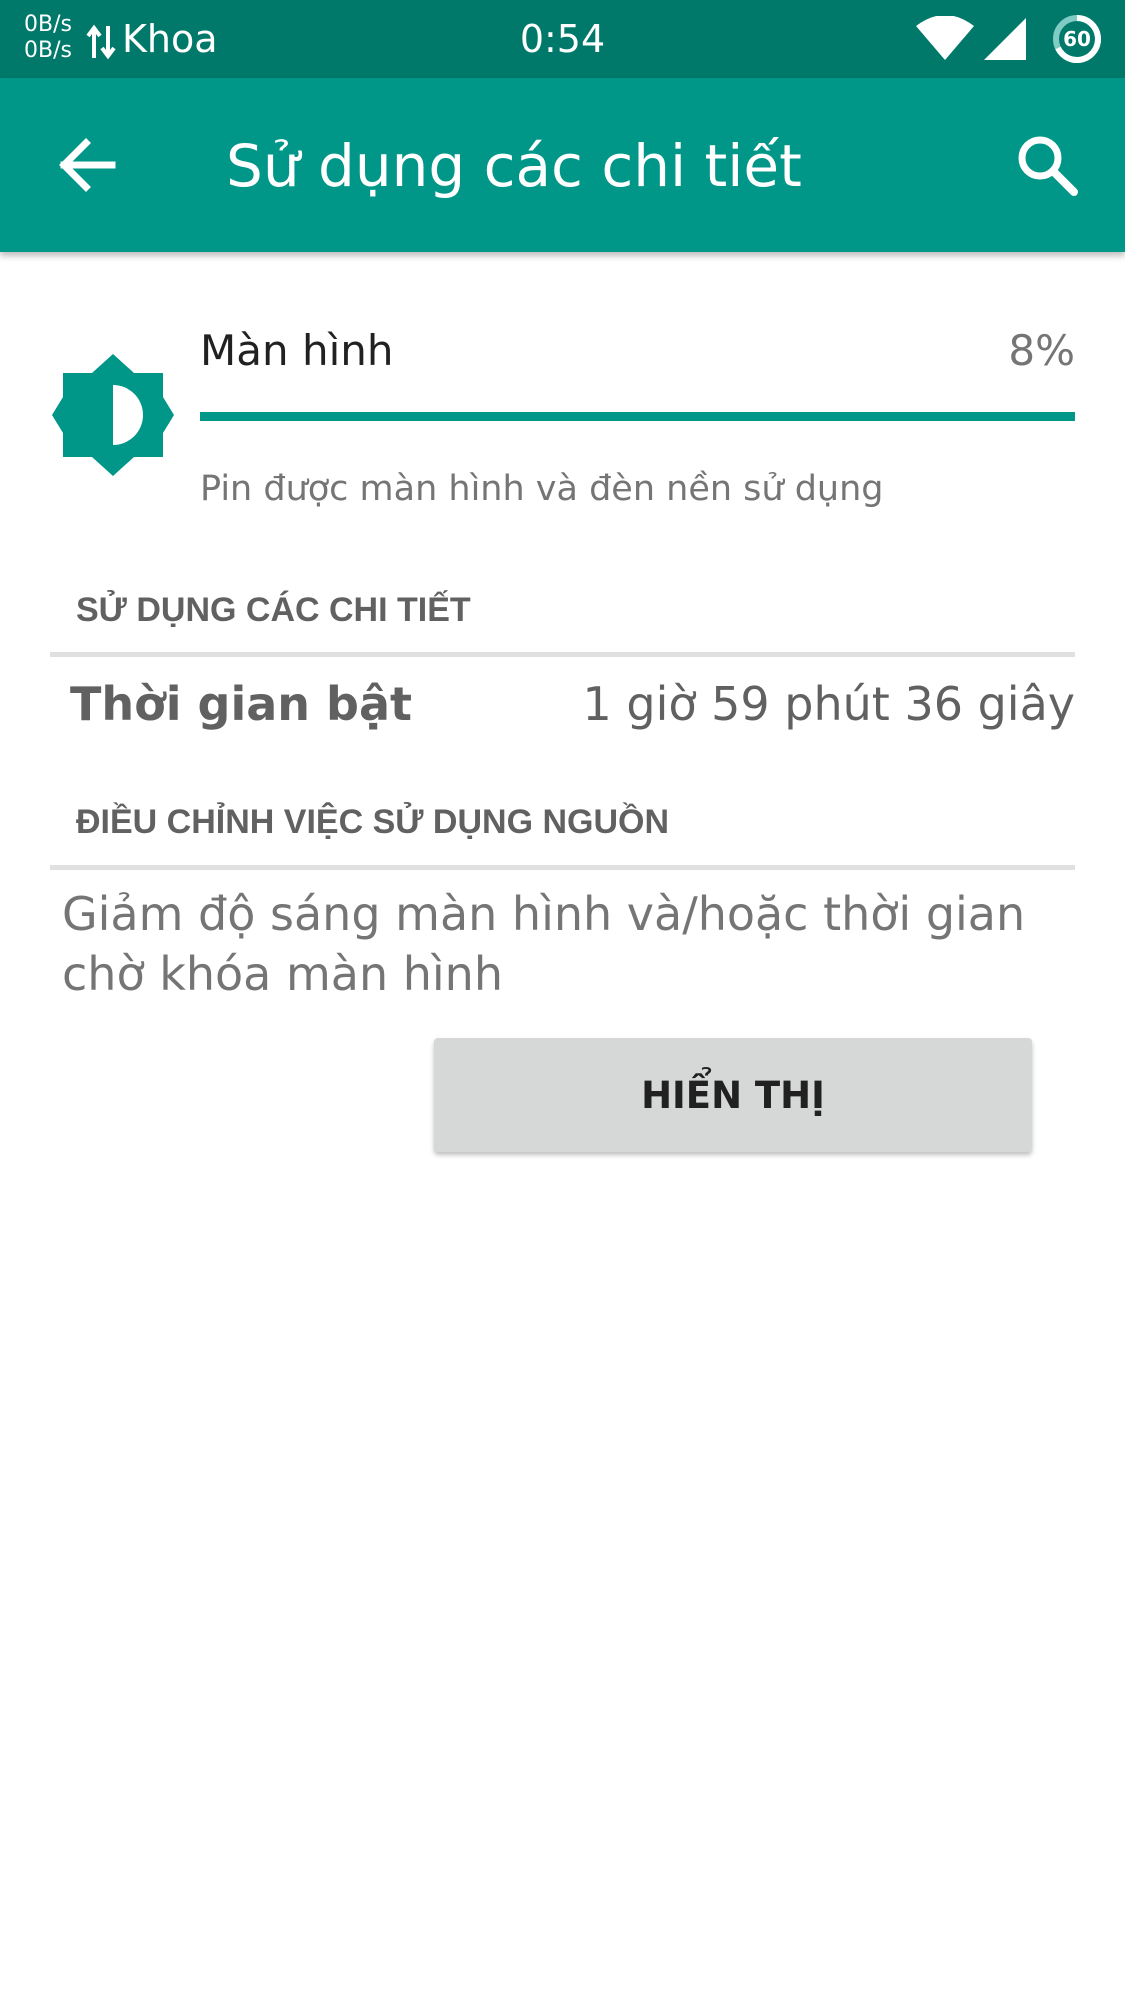  Describe the element at coordinates (113, 415) in the screenshot. I see `brightness-icon` at that location.